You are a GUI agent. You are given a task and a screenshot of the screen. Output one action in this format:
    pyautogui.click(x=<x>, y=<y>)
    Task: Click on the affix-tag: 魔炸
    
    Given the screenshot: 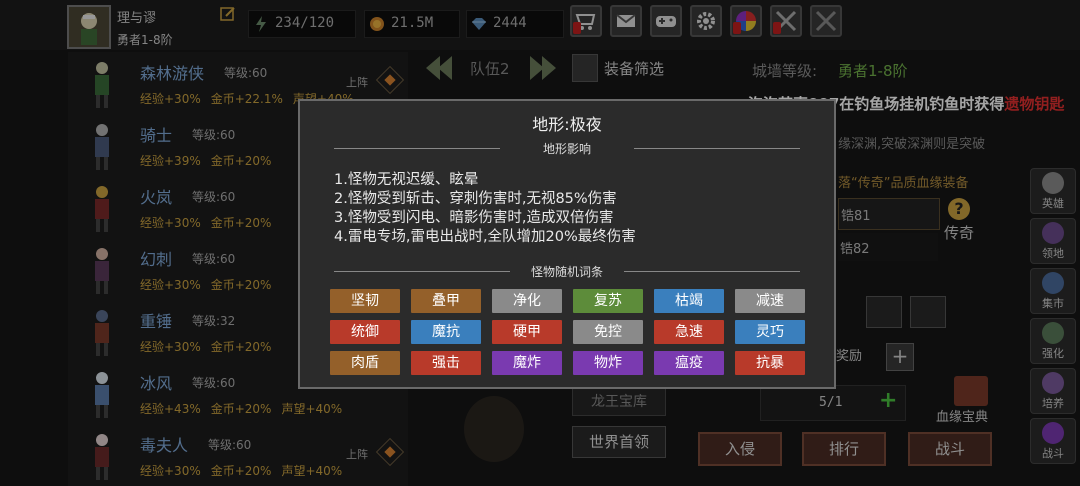 What is the action you would take?
    pyautogui.click(x=527, y=363)
    